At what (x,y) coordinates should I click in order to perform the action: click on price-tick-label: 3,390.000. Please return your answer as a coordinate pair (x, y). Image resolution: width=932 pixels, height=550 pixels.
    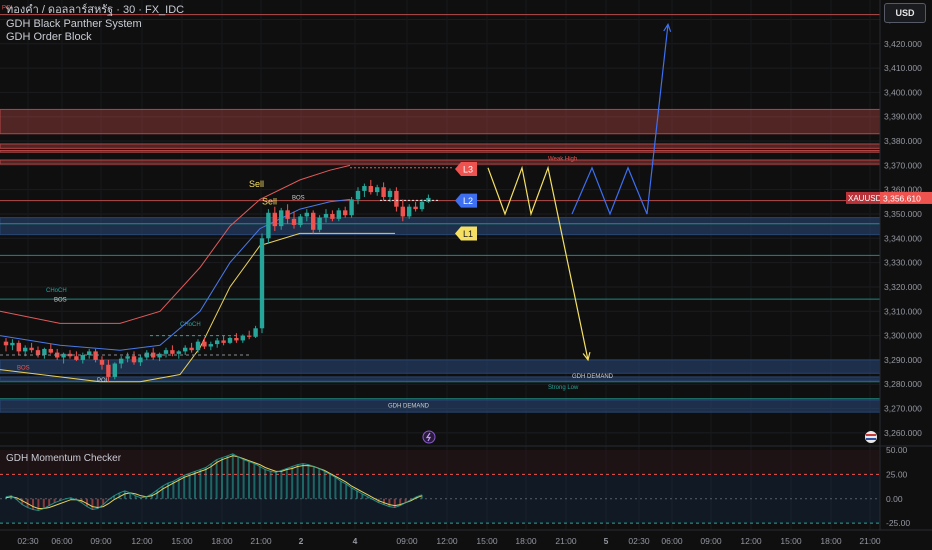
    Looking at the image, I should click on (903, 117).